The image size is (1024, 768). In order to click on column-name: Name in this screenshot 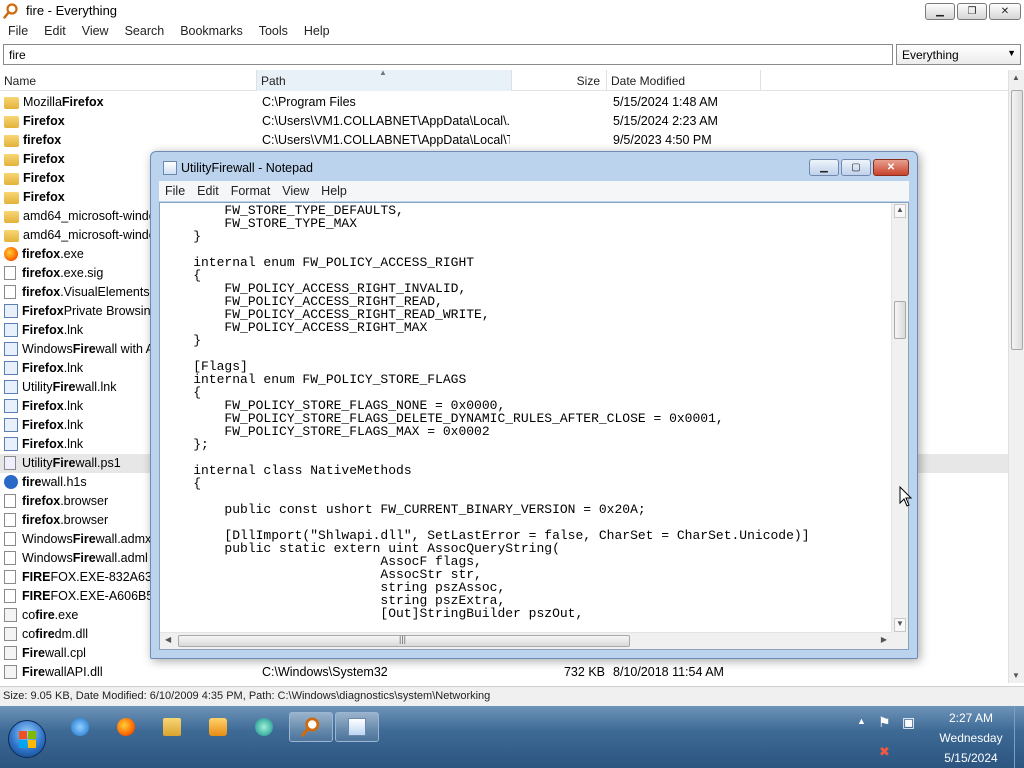, I will do `click(128, 80)`.